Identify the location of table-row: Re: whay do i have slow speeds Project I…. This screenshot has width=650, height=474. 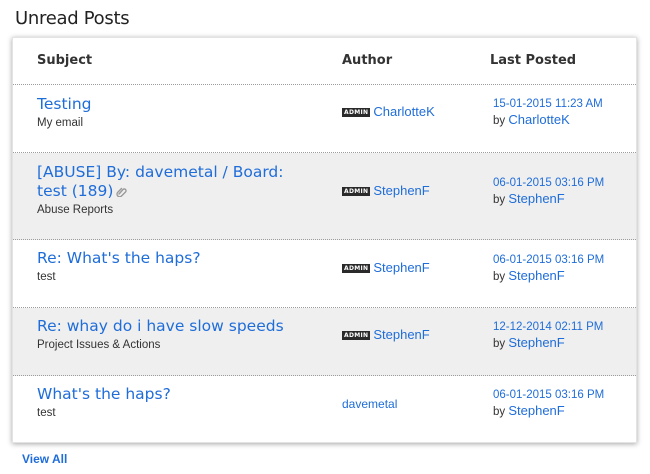
(324, 342).